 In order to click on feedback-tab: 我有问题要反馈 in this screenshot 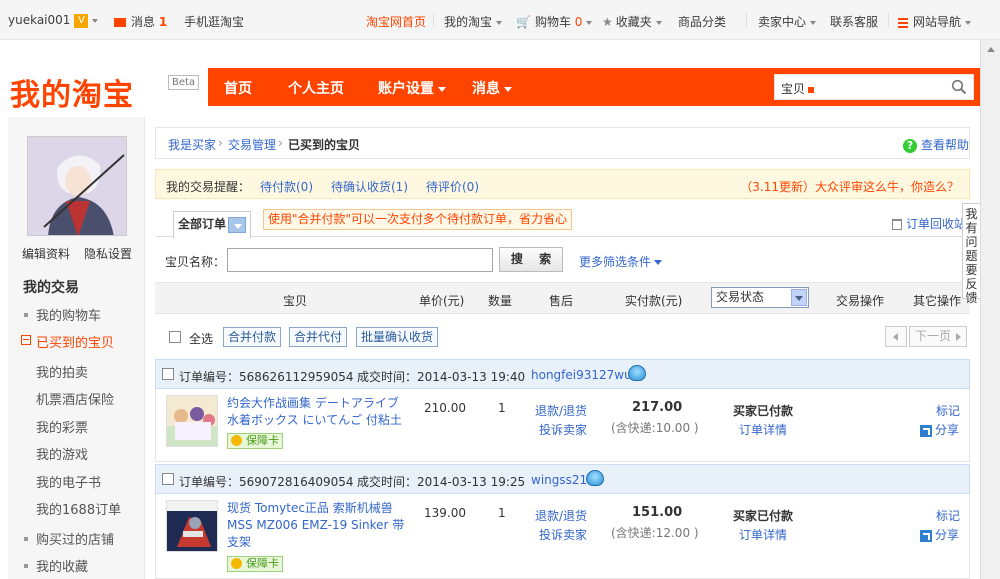, I will do `click(971, 254)`.